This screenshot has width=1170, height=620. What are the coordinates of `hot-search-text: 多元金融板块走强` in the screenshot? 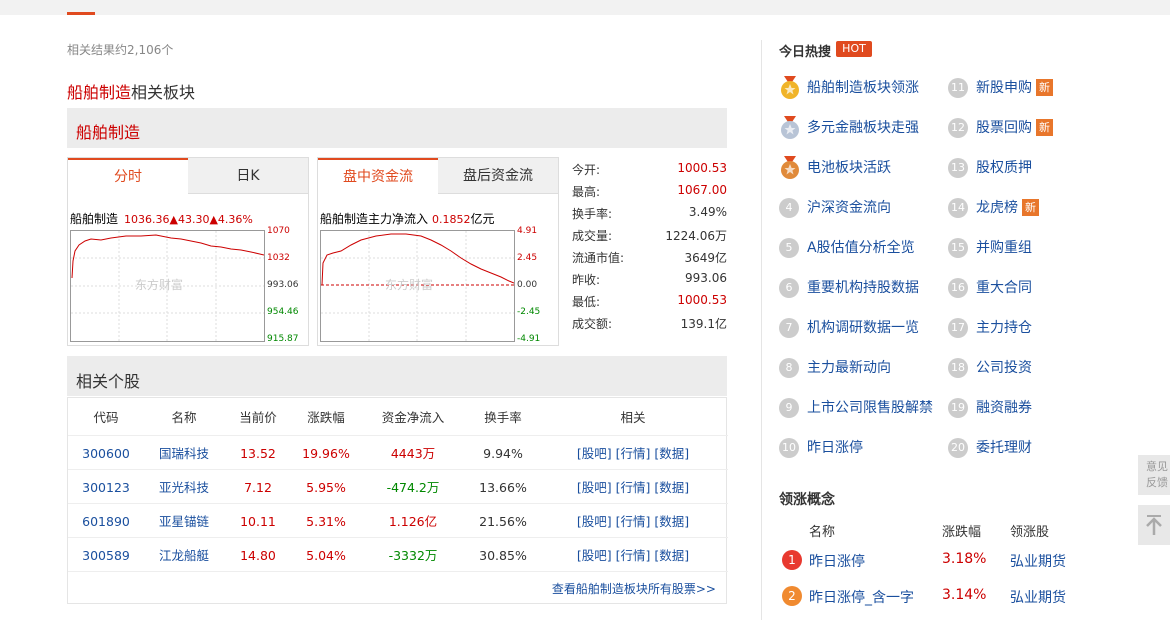 It's located at (863, 128).